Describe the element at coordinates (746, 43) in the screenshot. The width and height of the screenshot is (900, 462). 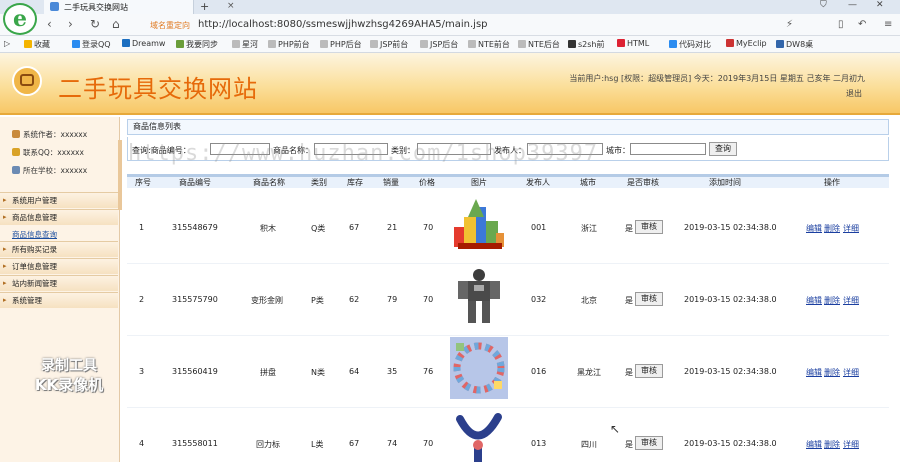
I see `bookmark-item: MyEclip` at that location.